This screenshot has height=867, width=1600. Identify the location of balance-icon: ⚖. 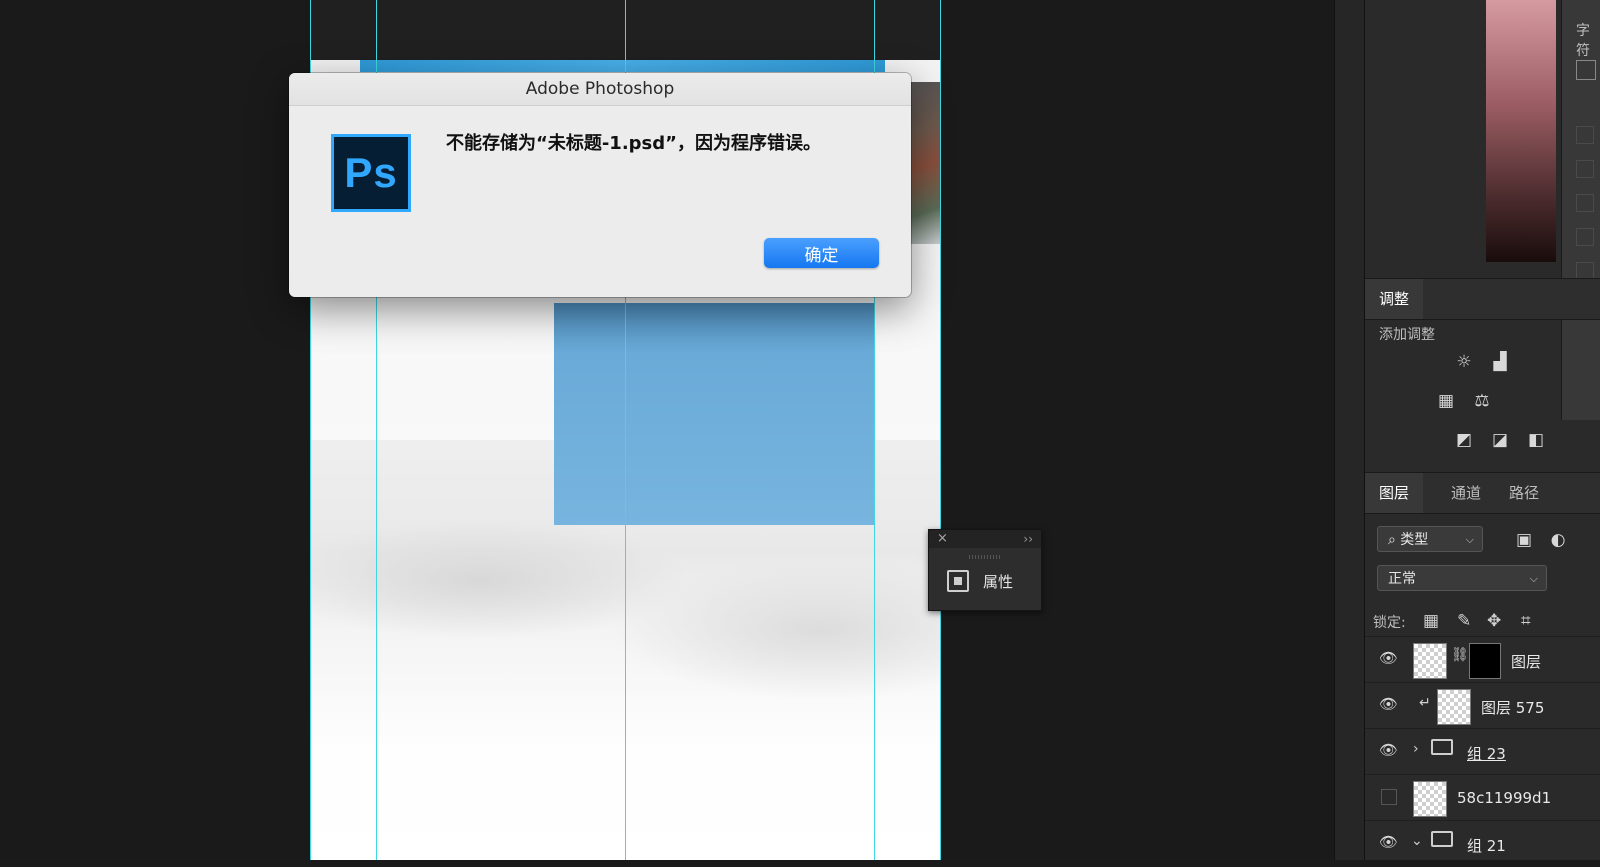
(1482, 401).